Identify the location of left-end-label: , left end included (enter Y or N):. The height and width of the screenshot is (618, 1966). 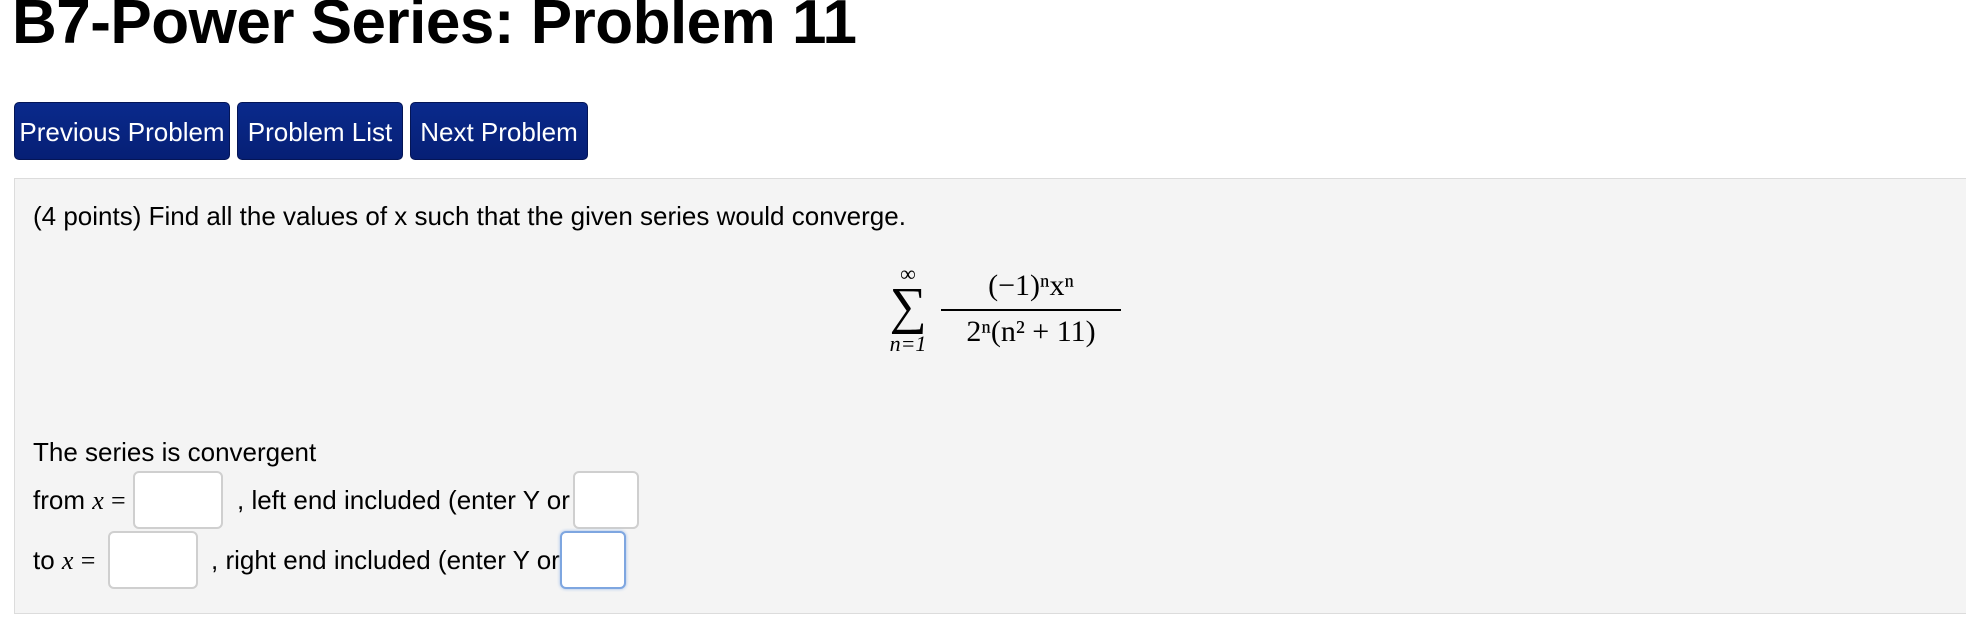
(424, 500).